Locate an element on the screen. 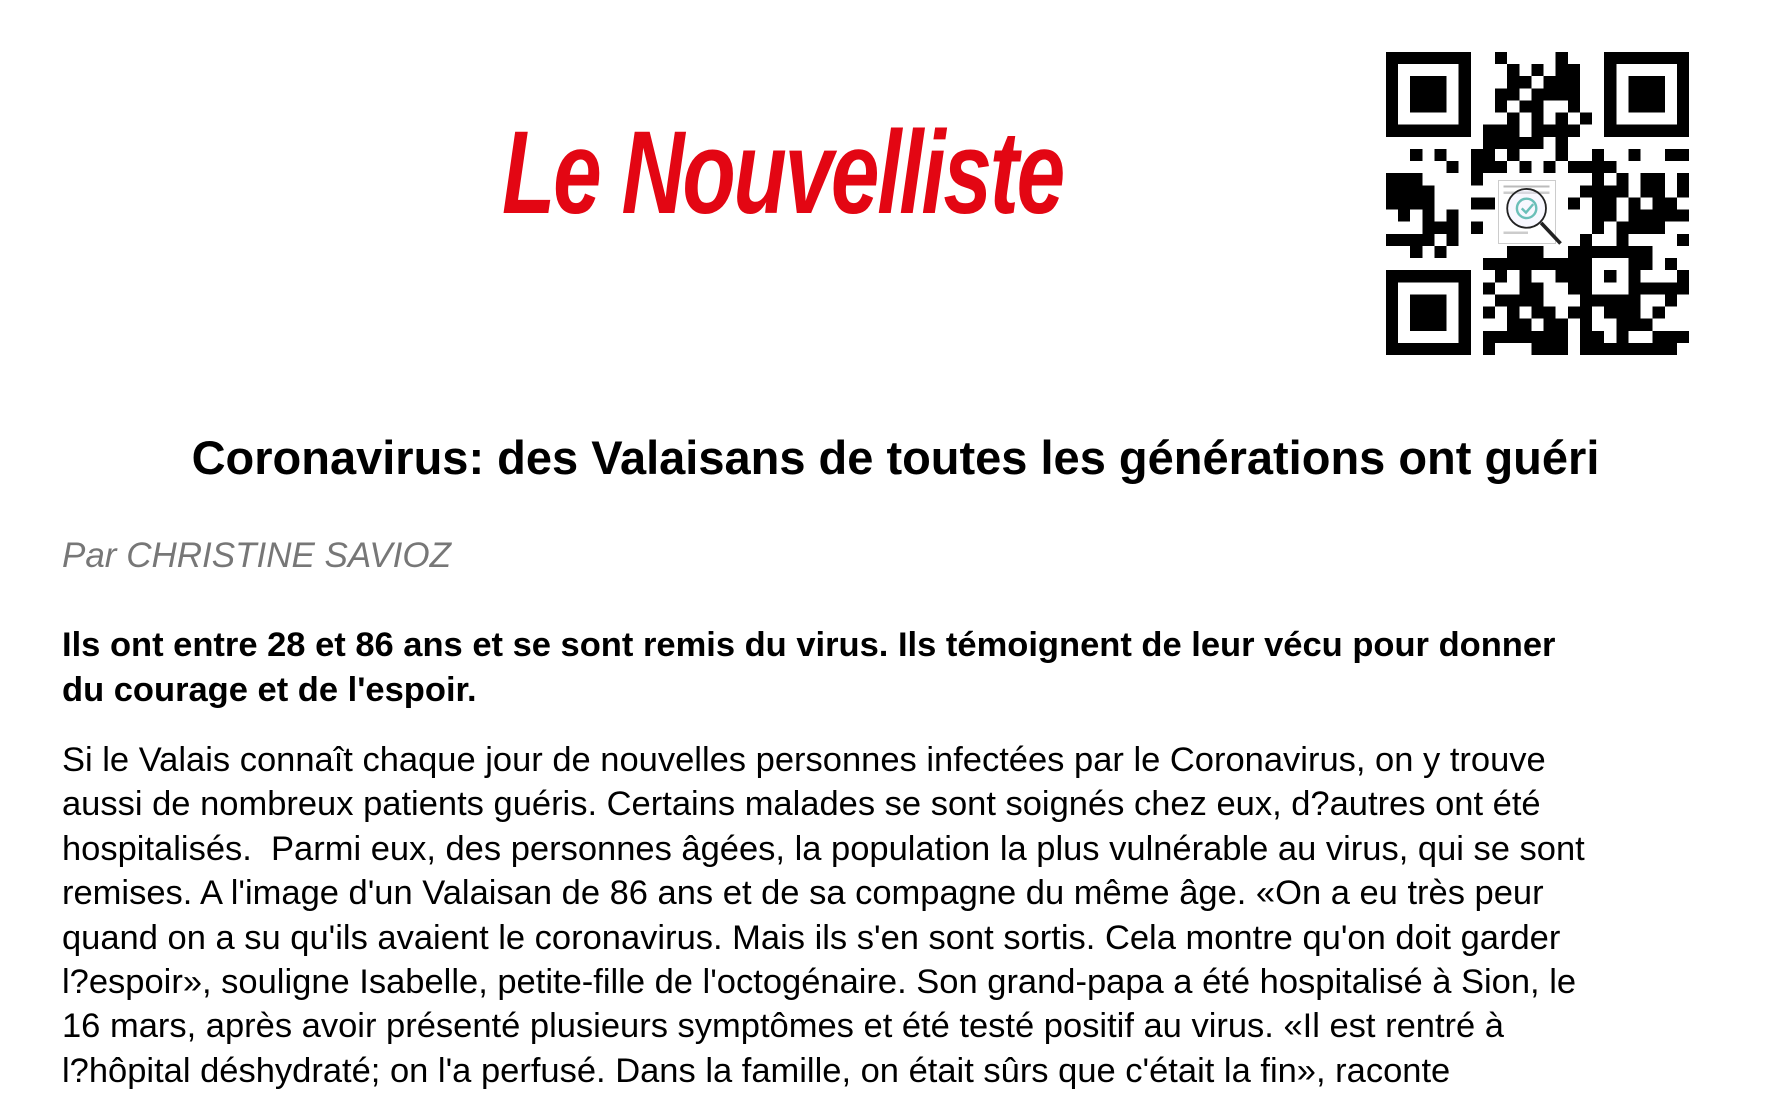 The height and width of the screenshot is (1093, 1791). qr-code-icon is located at coordinates (1537, 203).